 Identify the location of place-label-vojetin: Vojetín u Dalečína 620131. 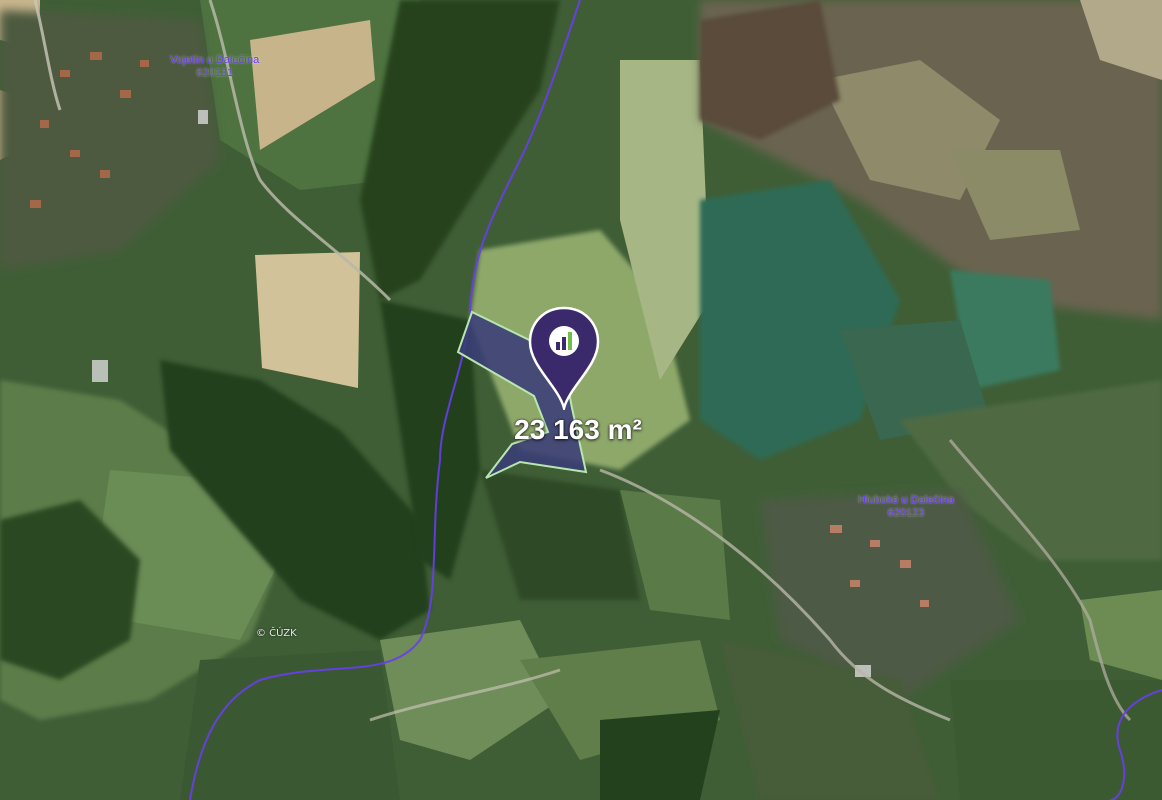
(214, 67).